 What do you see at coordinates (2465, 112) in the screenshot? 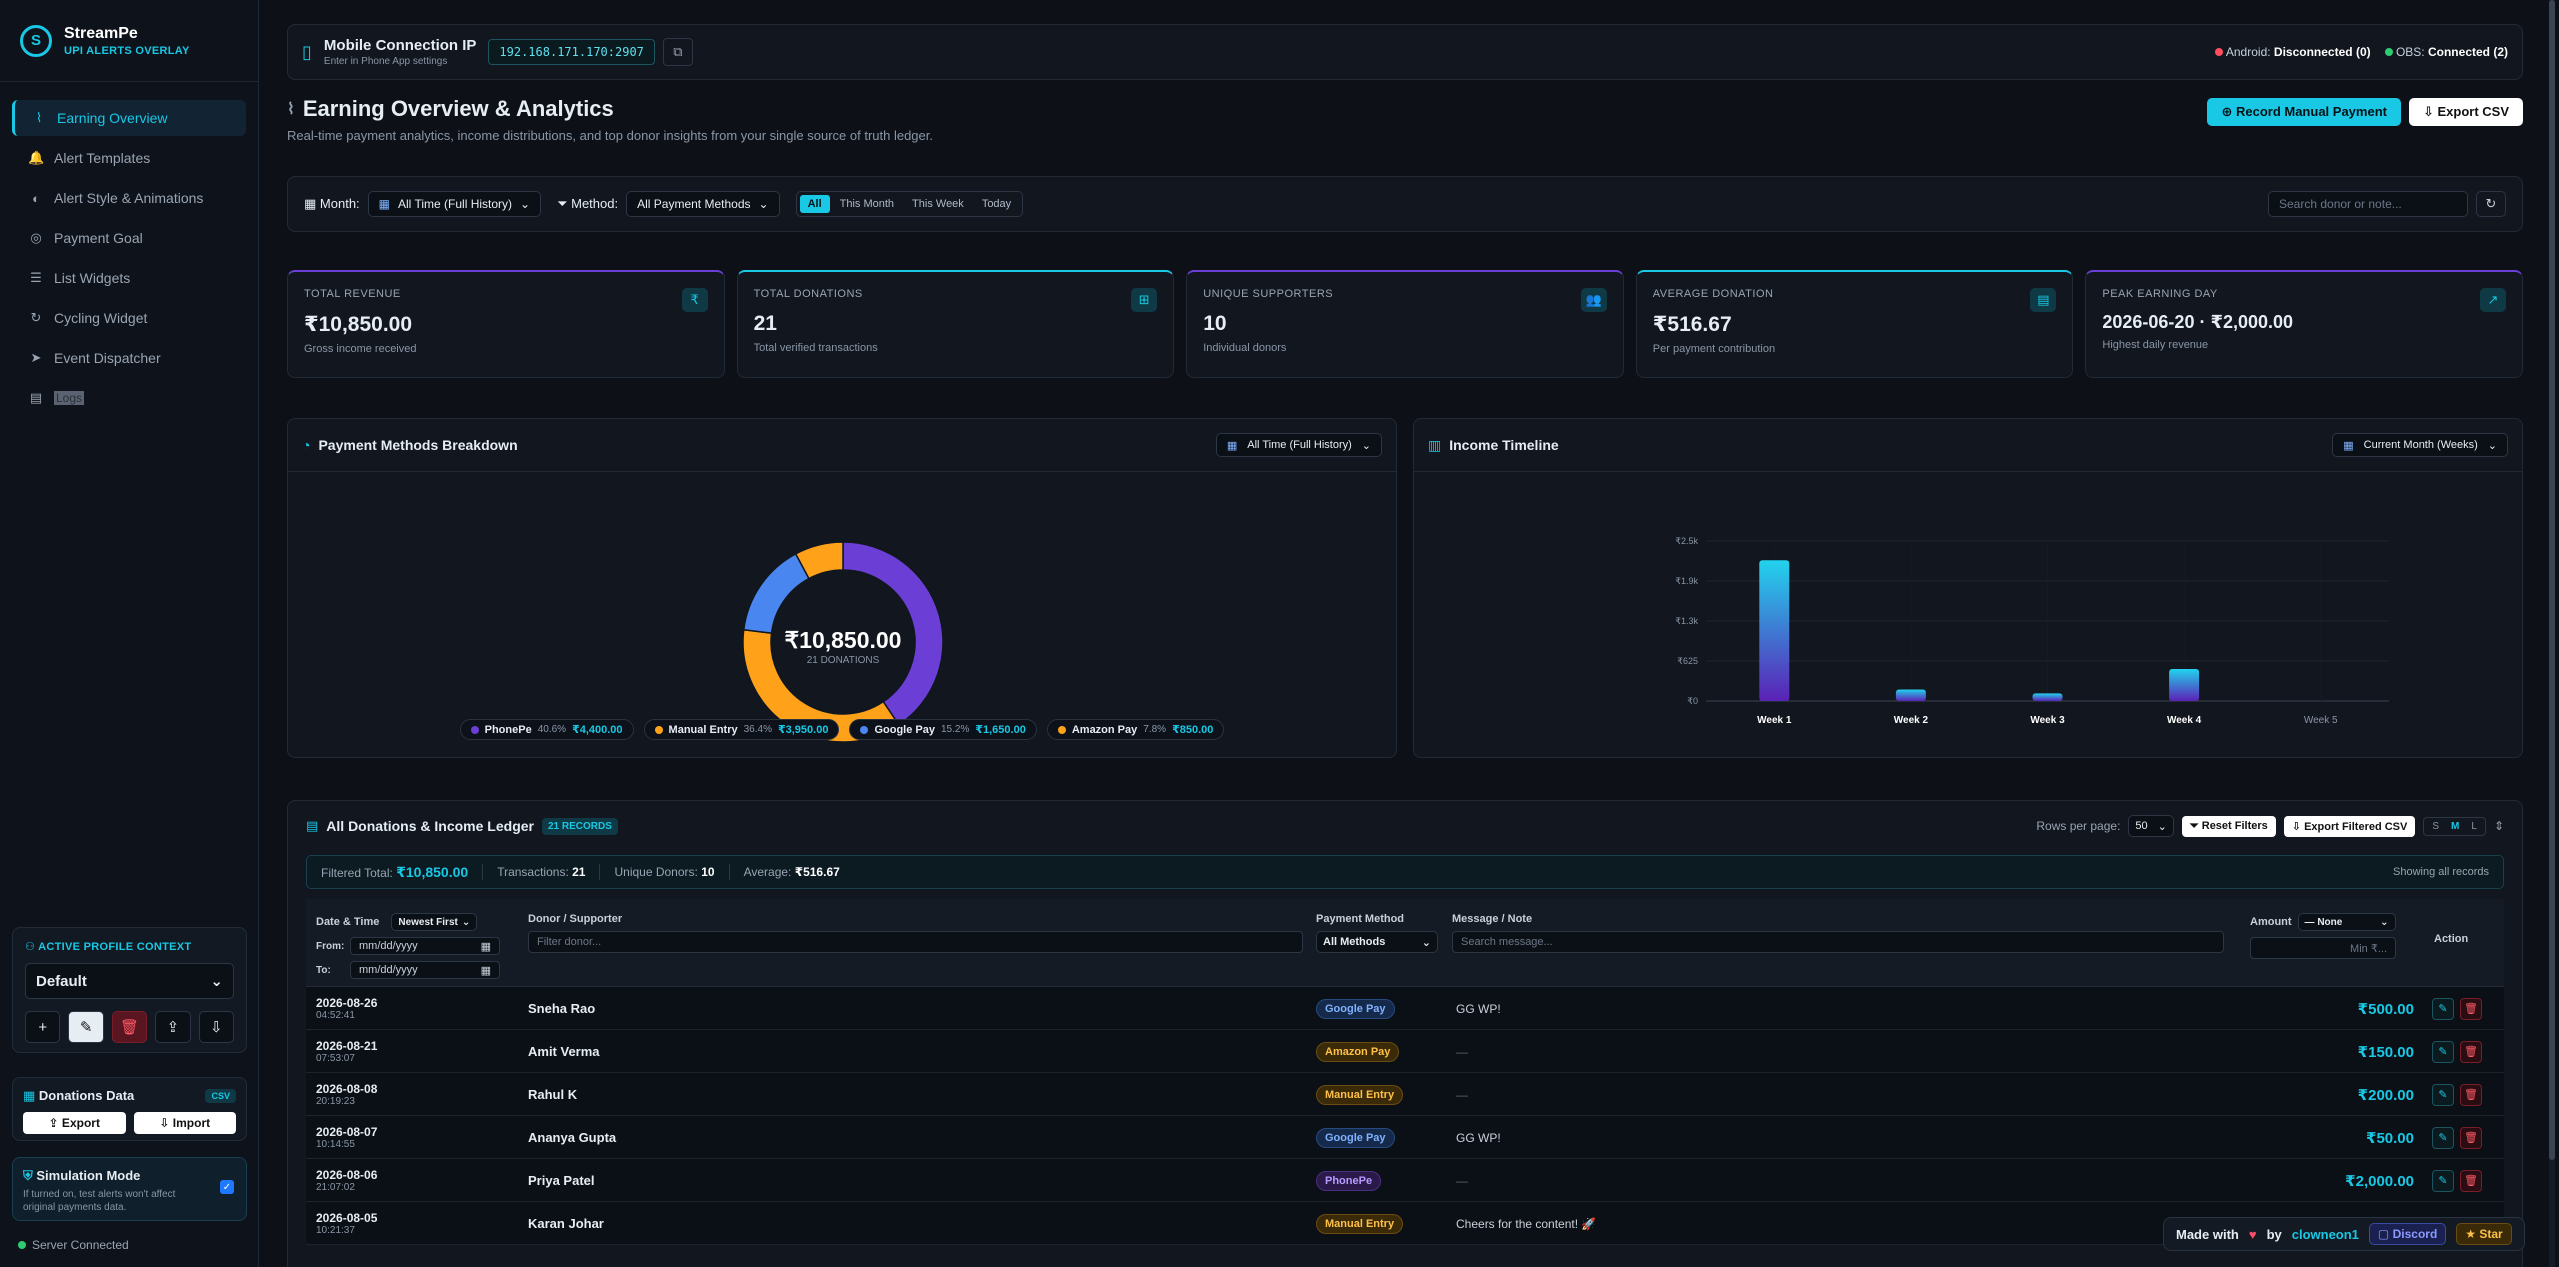
I see `export-csv-button: ⇩ Export CSV` at bounding box center [2465, 112].